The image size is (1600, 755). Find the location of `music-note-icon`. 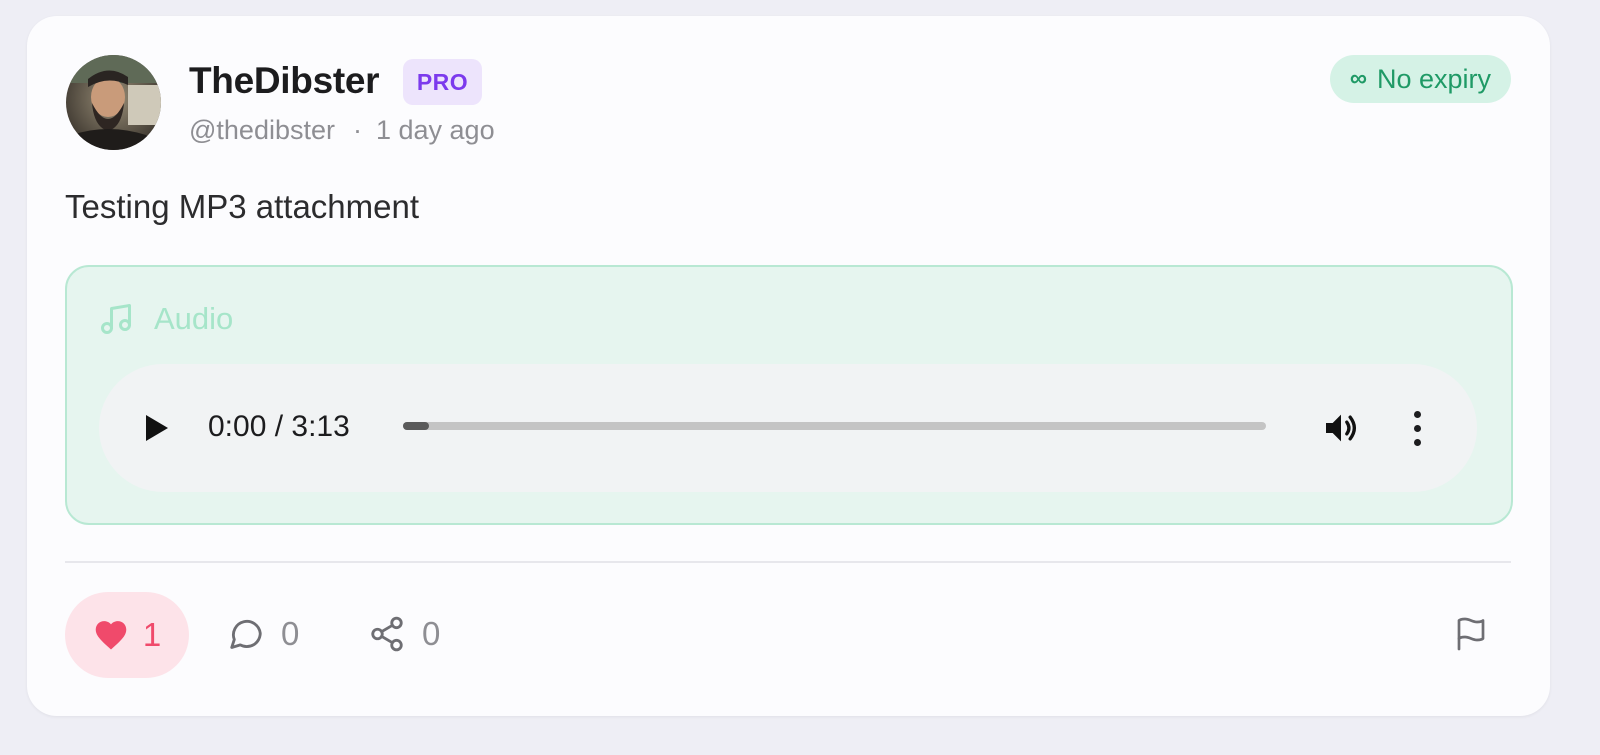

music-note-icon is located at coordinates (116, 319).